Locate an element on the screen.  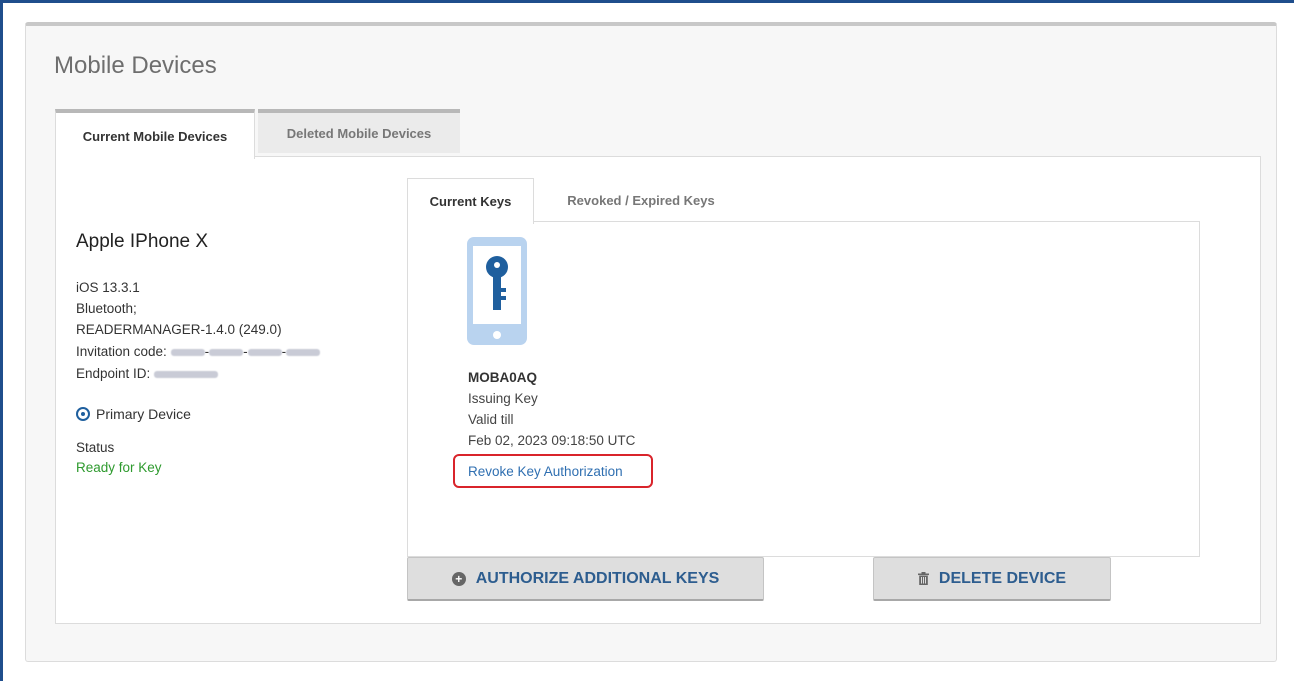
status-value: Ready for Key is located at coordinates (119, 467).